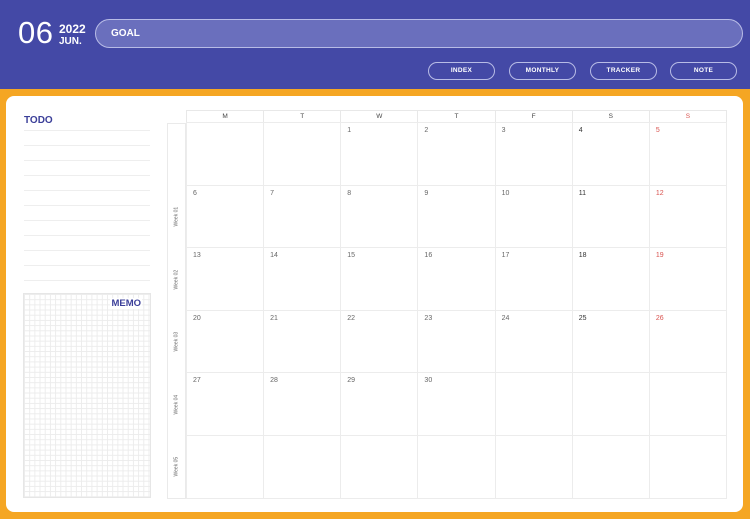 Image resolution: width=750 pixels, height=519 pixels. Describe the element at coordinates (623, 71) in the screenshot. I see `tracker-button: TRACKER` at that location.